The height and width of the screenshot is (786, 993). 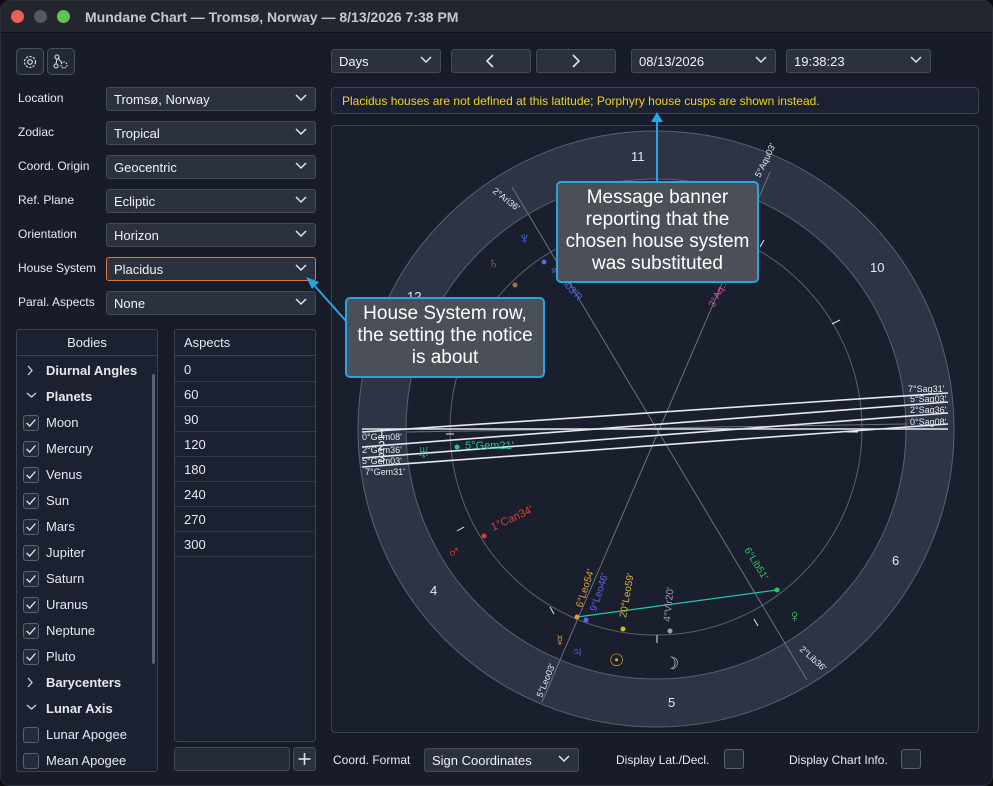 I want to click on callout-arrows, so click(x=484, y=217).